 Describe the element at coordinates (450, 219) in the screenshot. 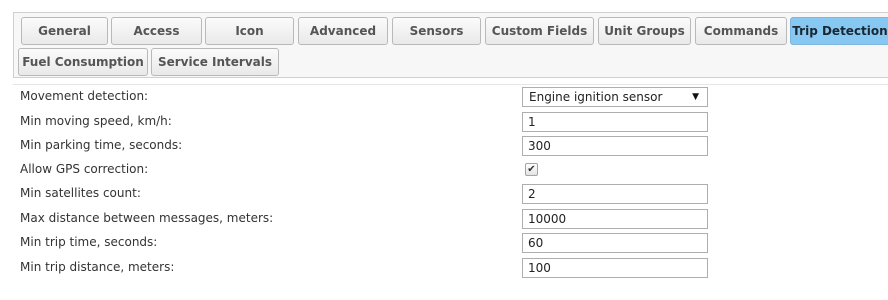

I see `max-distance-row: Max distance between messages, meters:` at that location.